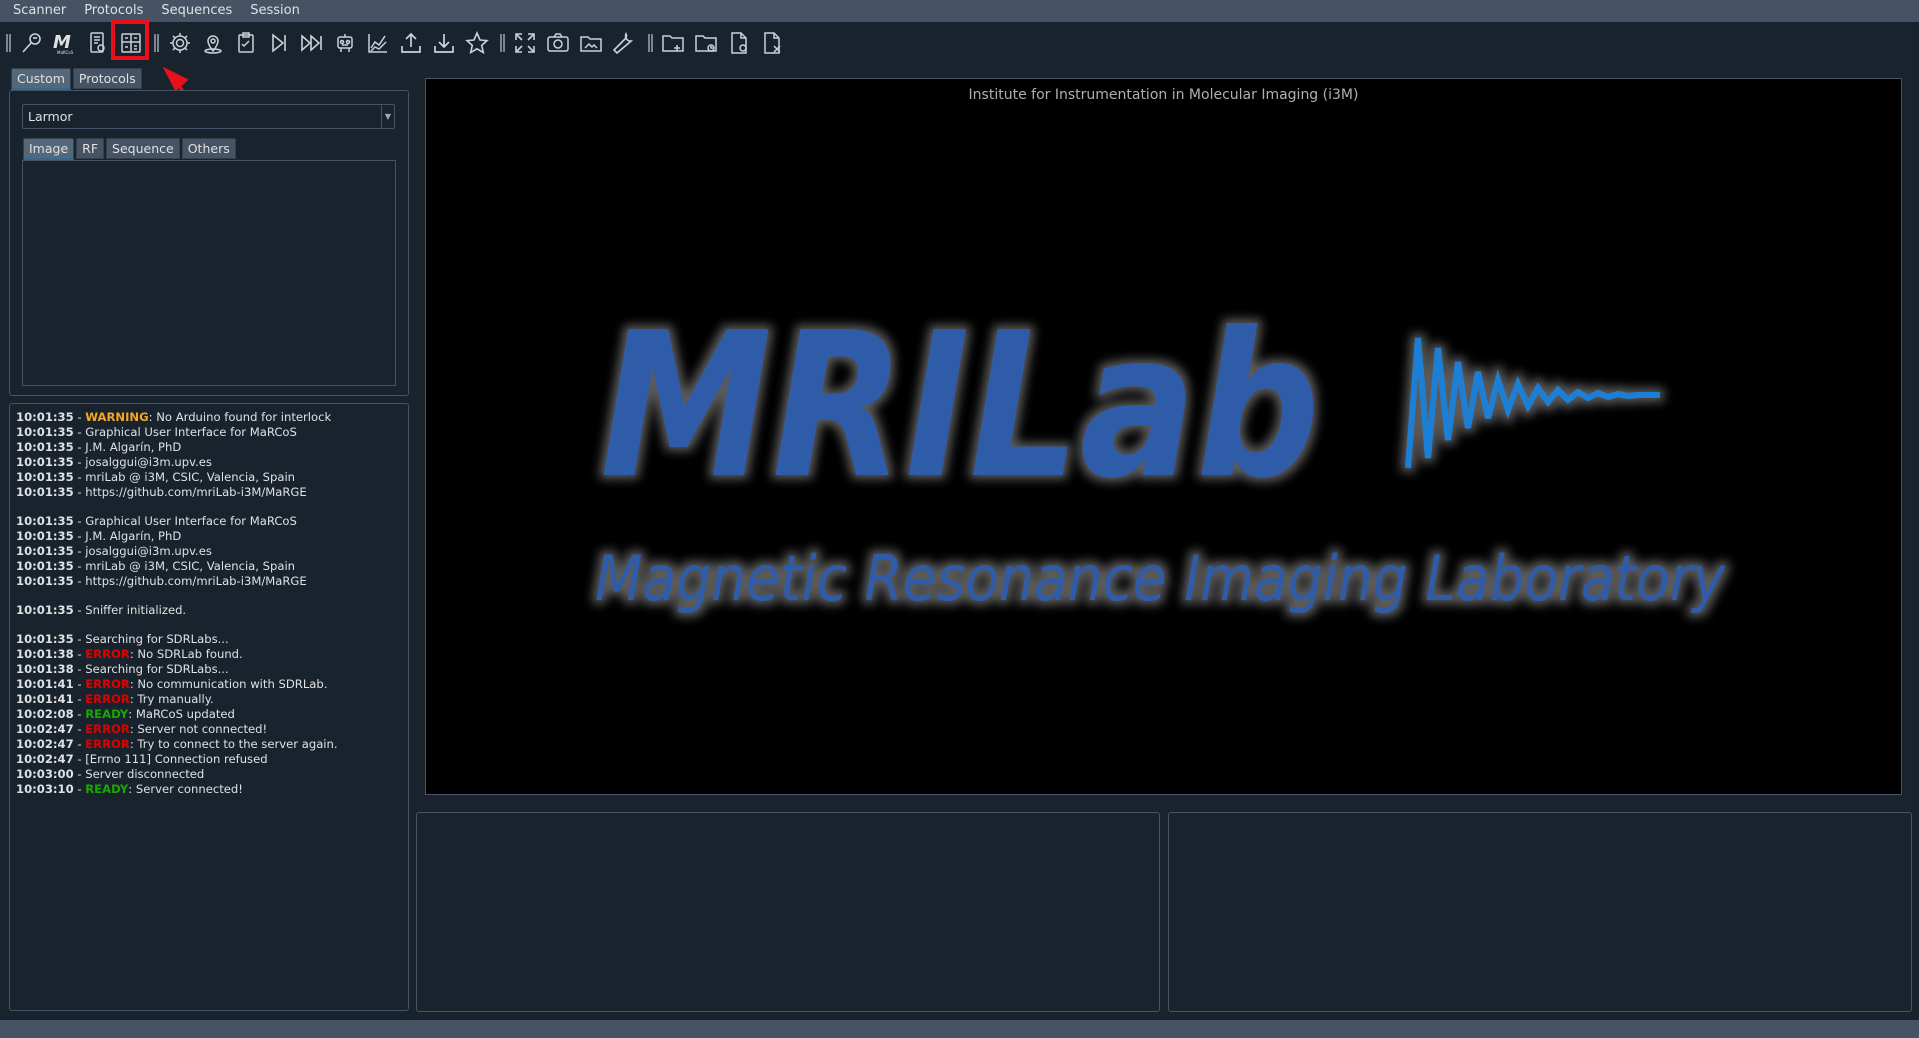  I want to click on log-level-ready: READY, so click(107, 789).